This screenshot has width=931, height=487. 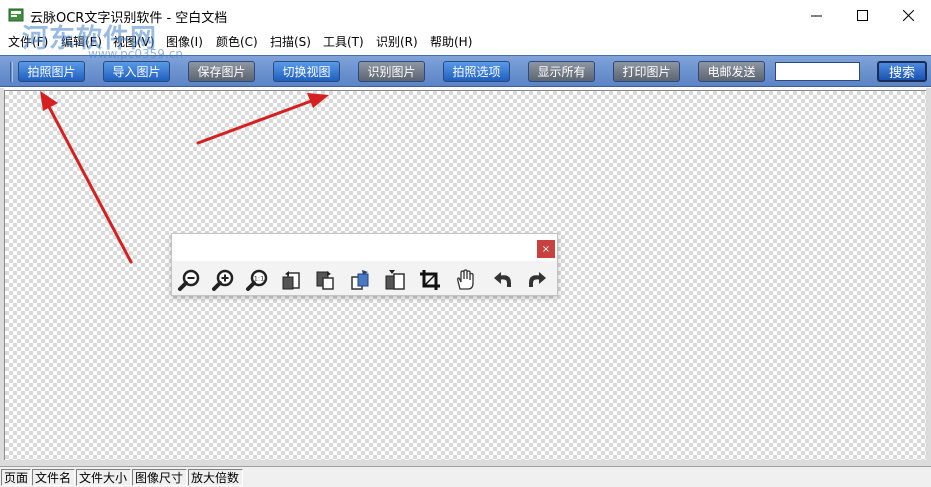 What do you see at coordinates (306, 71) in the screenshot?
I see `switch-view-button: 切换视图` at bounding box center [306, 71].